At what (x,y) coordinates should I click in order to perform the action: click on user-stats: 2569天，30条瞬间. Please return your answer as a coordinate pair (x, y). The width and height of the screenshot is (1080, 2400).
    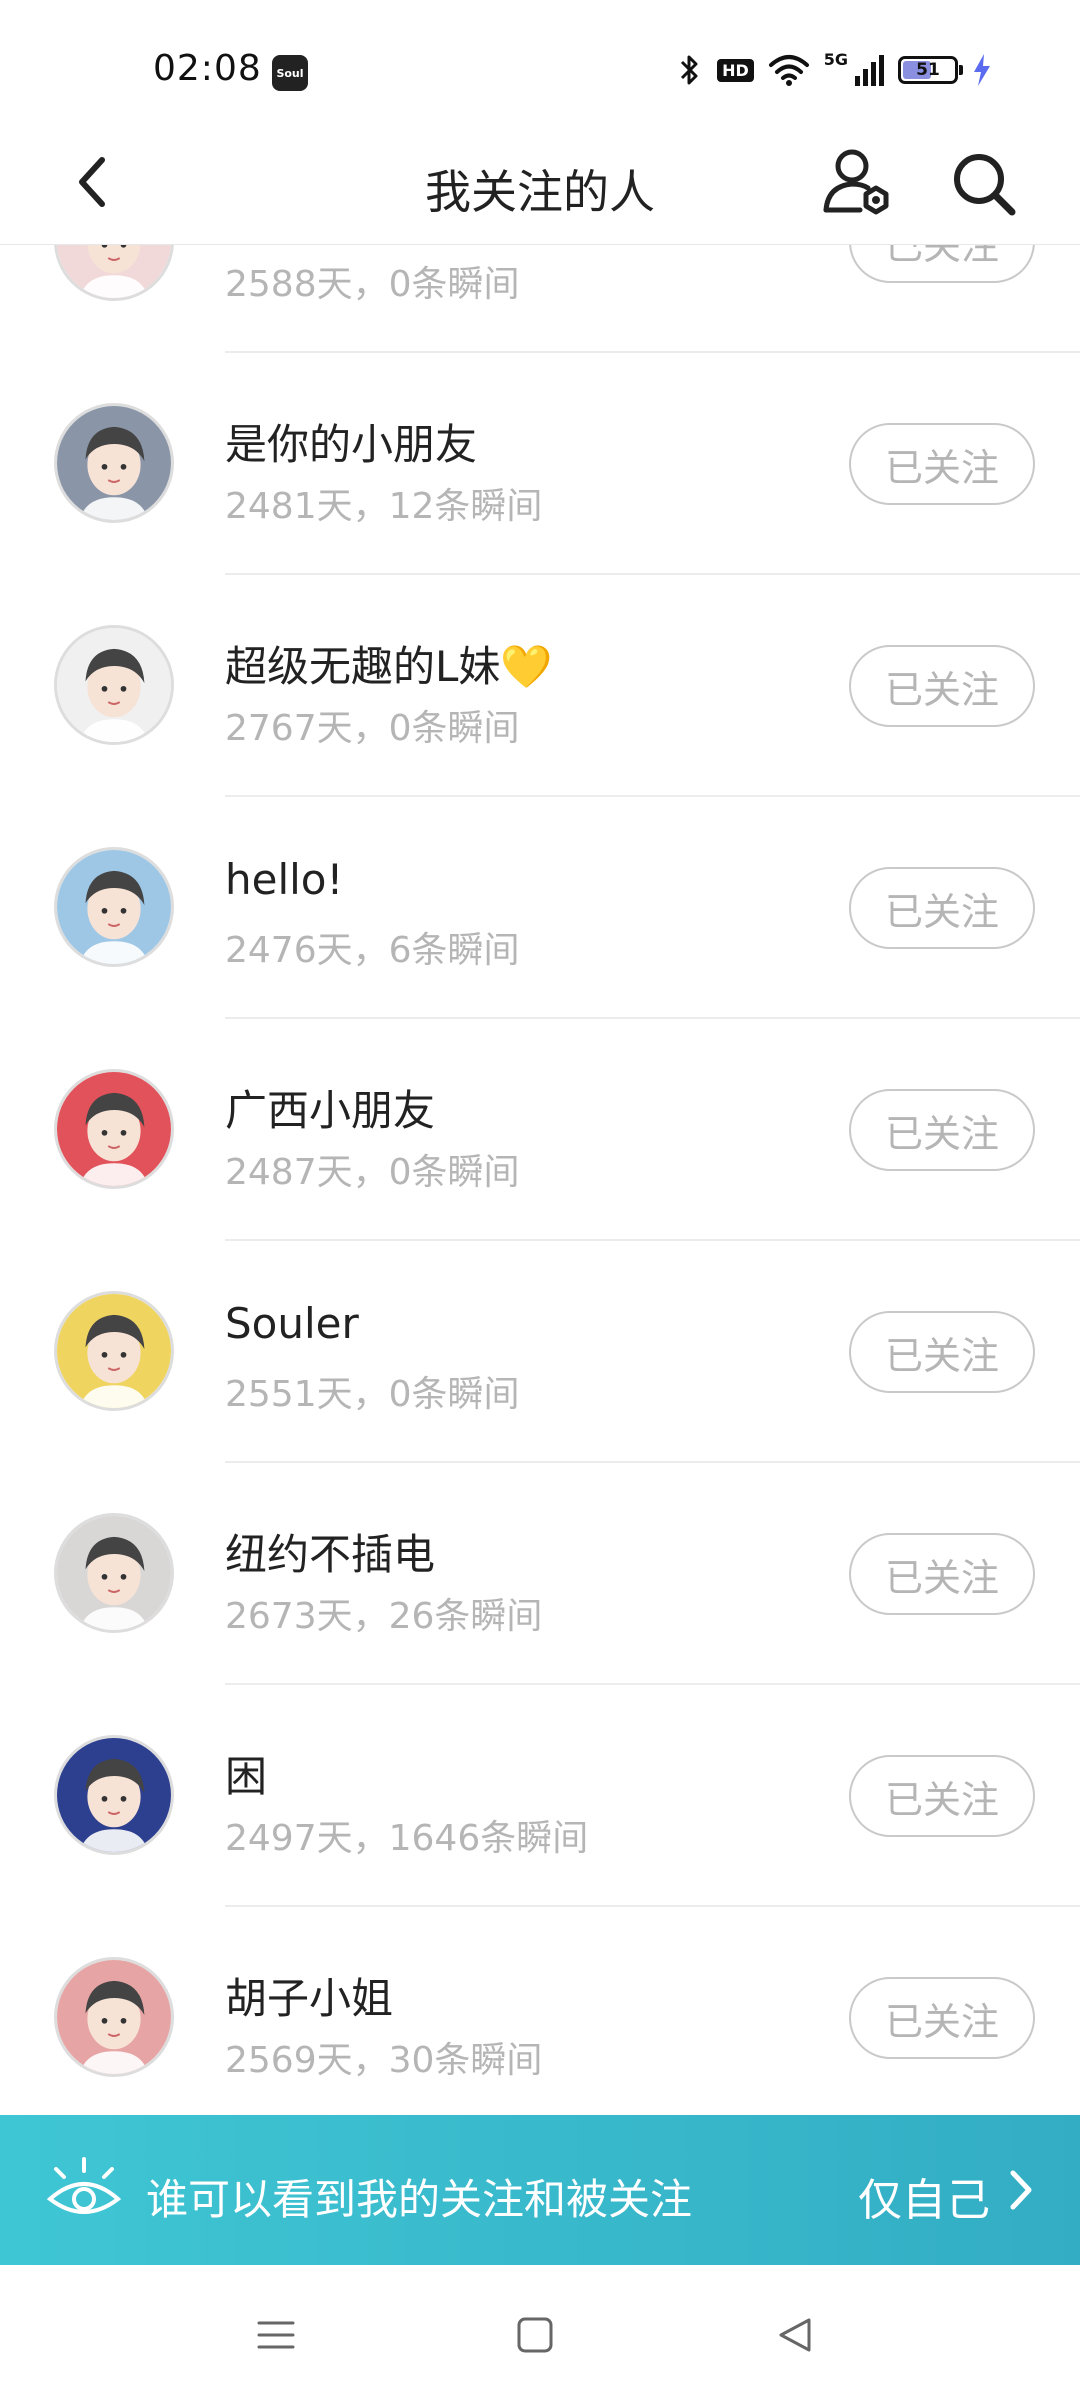
    Looking at the image, I should click on (384, 2060).